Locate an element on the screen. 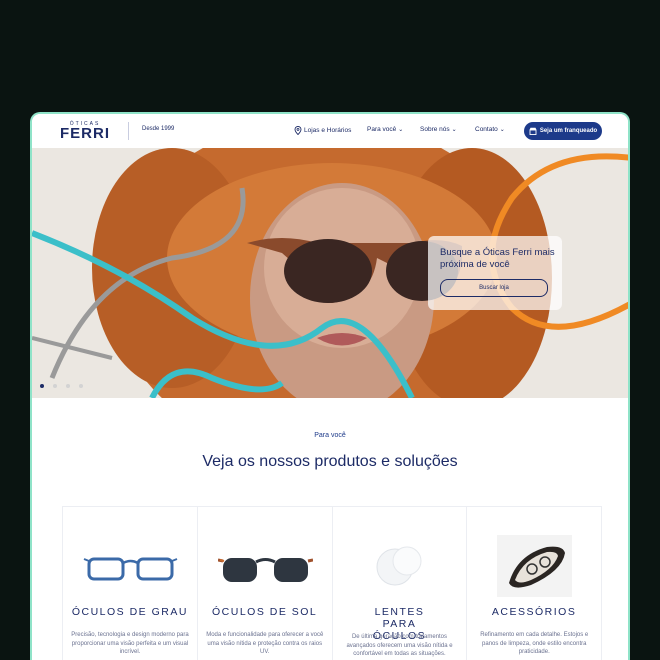 This screenshot has width=660, height=660. sunglasses-image is located at coordinates (265, 570).